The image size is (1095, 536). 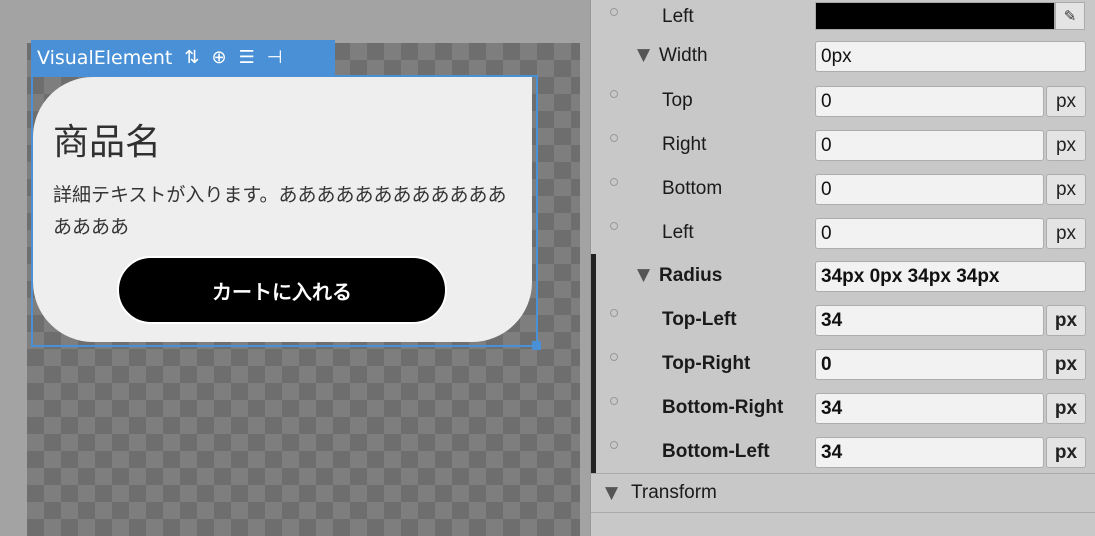 What do you see at coordinates (699, 319) in the screenshot?
I see `radius-top-left-label: Top-Left` at bounding box center [699, 319].